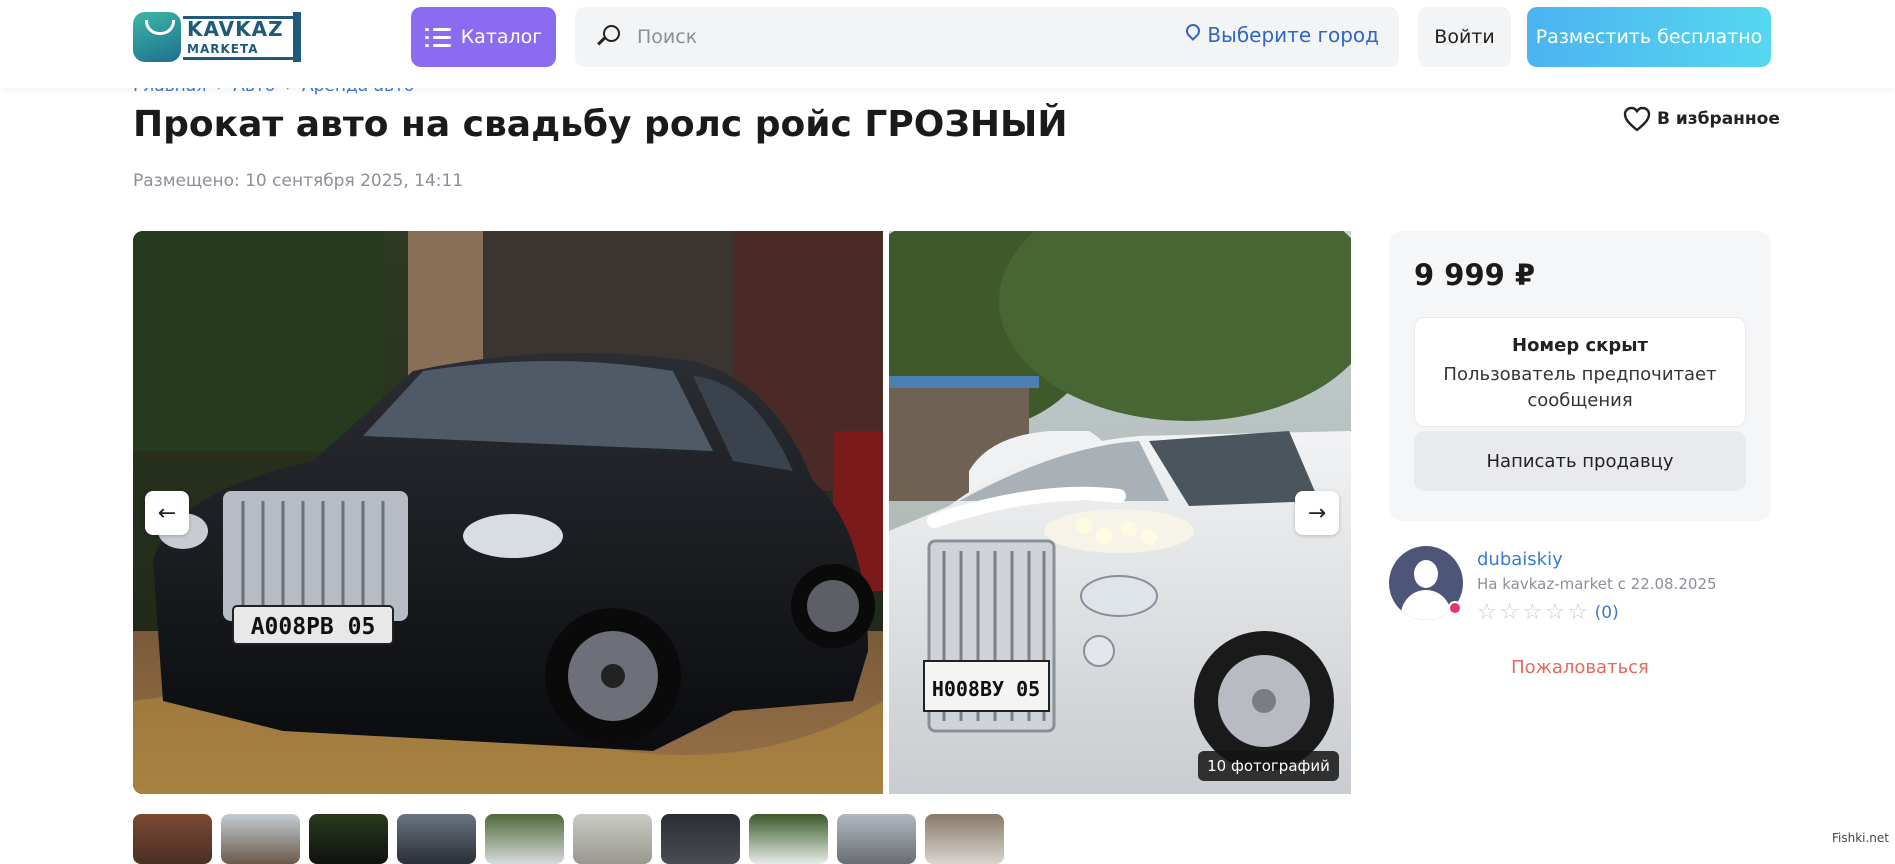 The image size is (1895, 864). What do you see at coordinates (1580, 667) in the screenshot?
I see `report-link: Пожаловаться` at bounding box center [1580, 667].